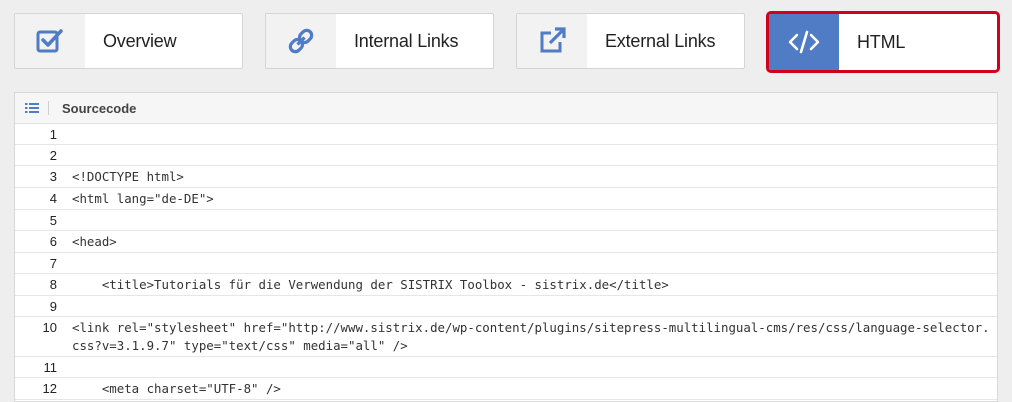 The height and width of the screenshot is (402, 1012). What do you see at coordinates (140, 40) in the screenshot?
I see `tab-label: Overview` at bounding box center [140, 40].